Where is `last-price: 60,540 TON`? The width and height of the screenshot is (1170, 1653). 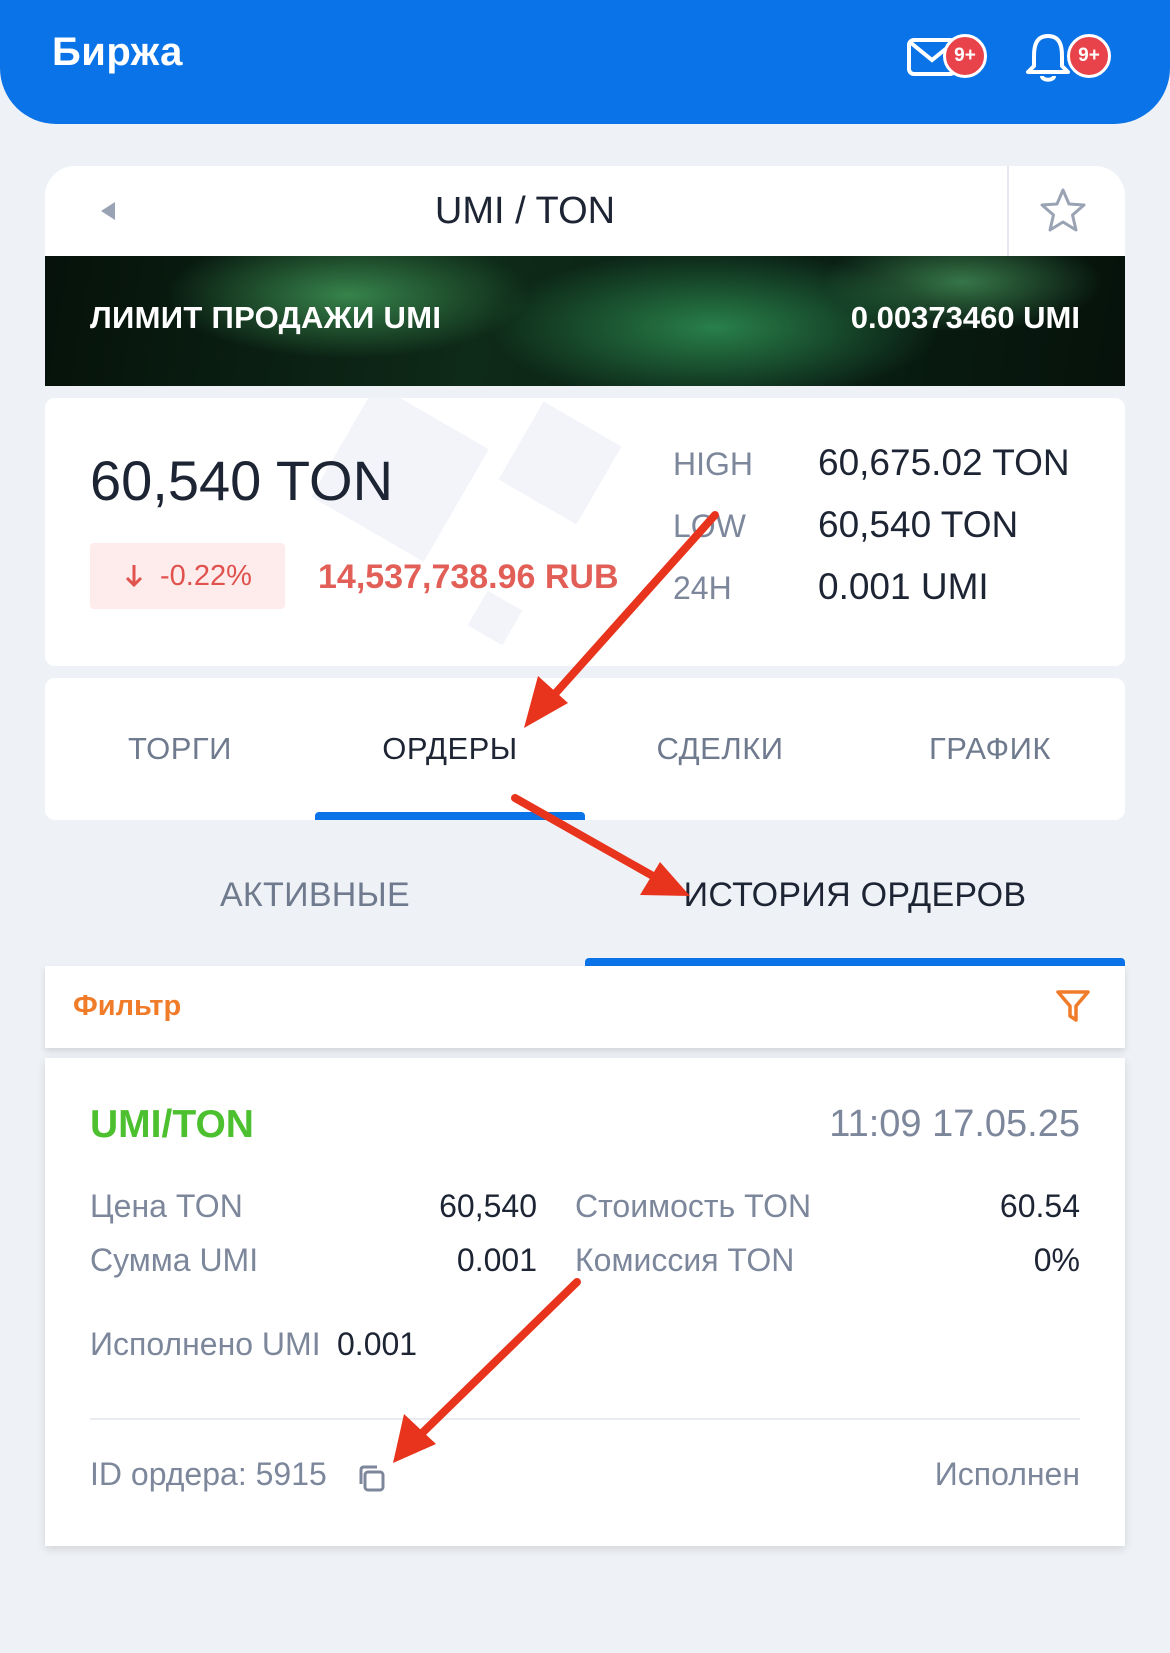 last-price: 60,540 TON is located at coordinates (242, 480).